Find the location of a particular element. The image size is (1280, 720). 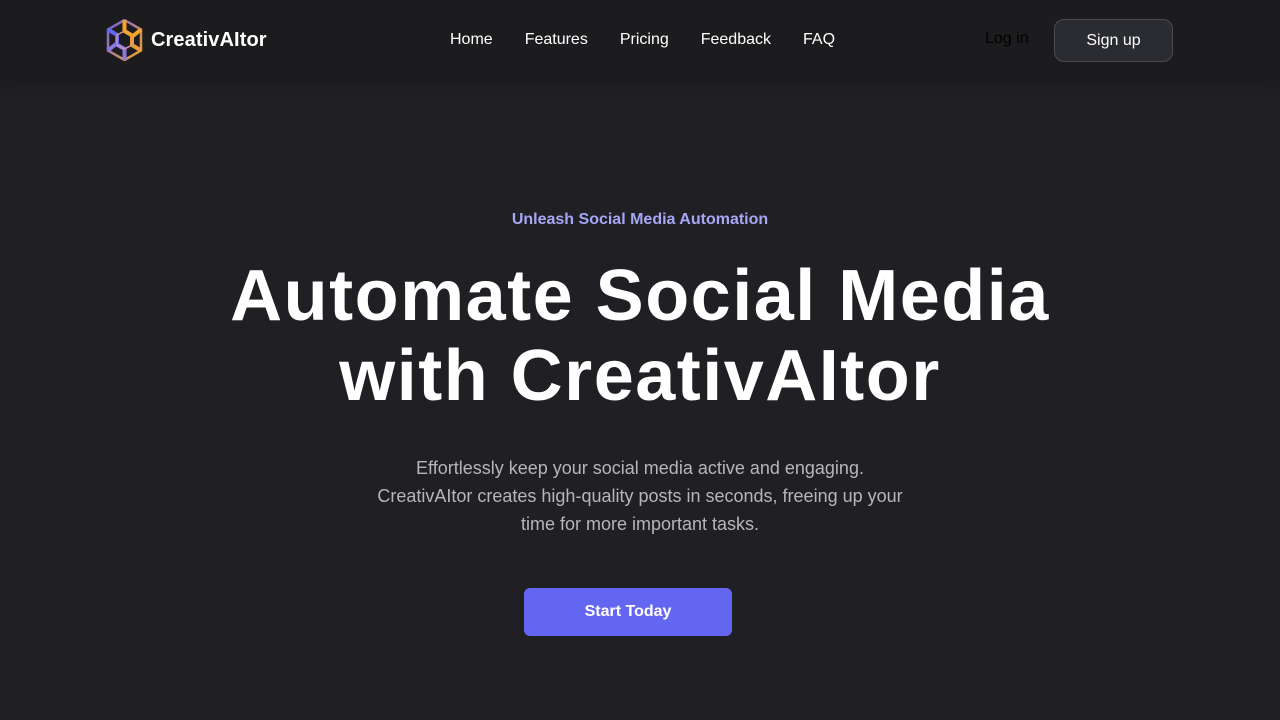

main-nav: Home Features Pricing Feedback FAQ is located at coordinates (642, 40).